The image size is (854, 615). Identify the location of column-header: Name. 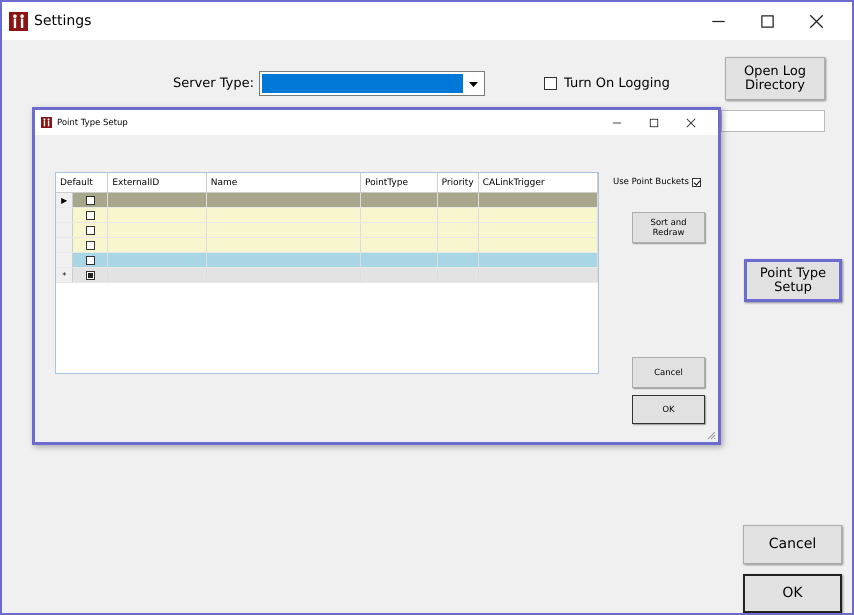
(283, 182).